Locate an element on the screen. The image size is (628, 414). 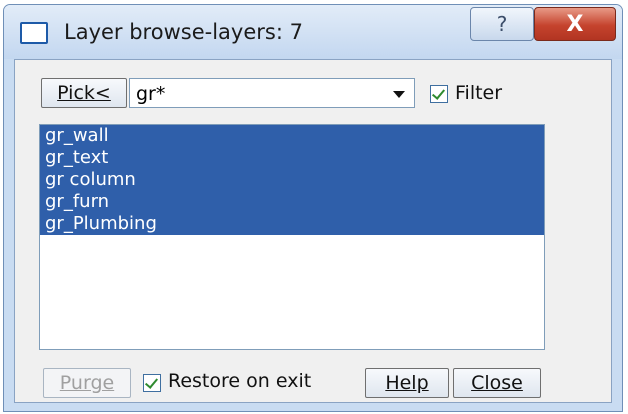
close-icon: X is located at coordinates (575, 24).